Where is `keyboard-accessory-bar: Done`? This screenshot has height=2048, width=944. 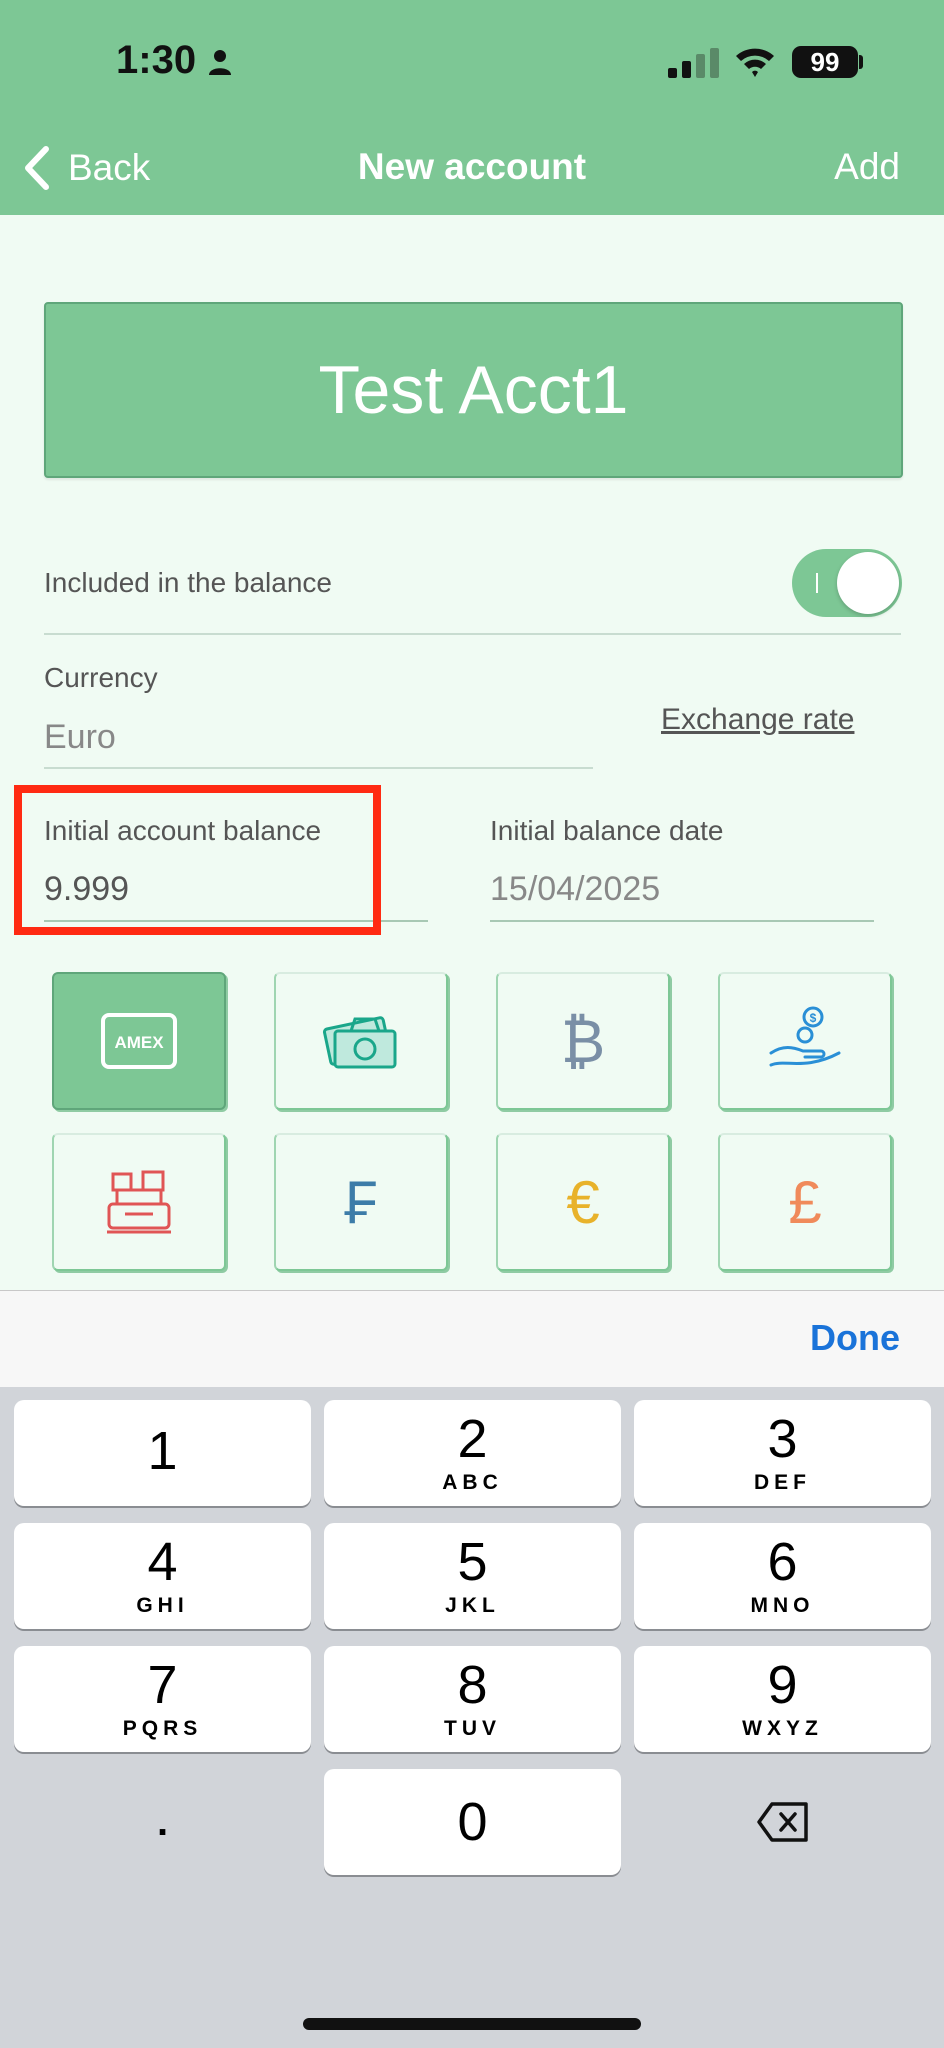 keyboard-accessory-bar: Done is located at coordinates (472, 1338).